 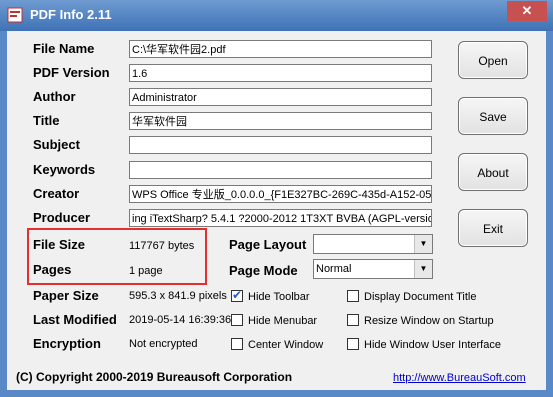 What do you see at coordinates (237, 295) in the screenshot?
I see `hide-toolbar-checkbox` at bounding box center [237, 295].